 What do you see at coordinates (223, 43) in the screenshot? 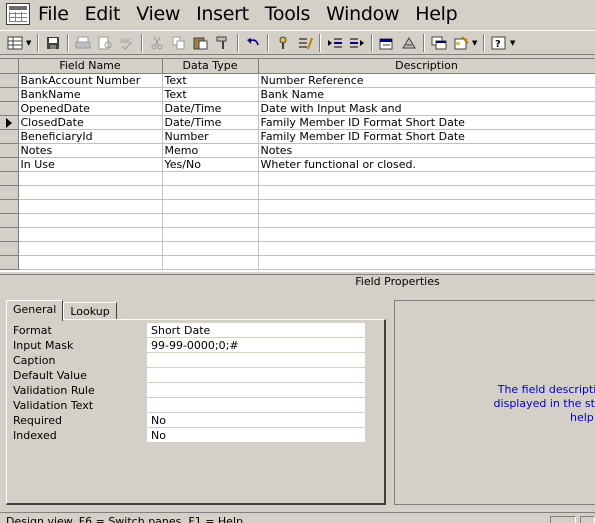
I see `format-painter-icon` at bounding box center [223, 43].